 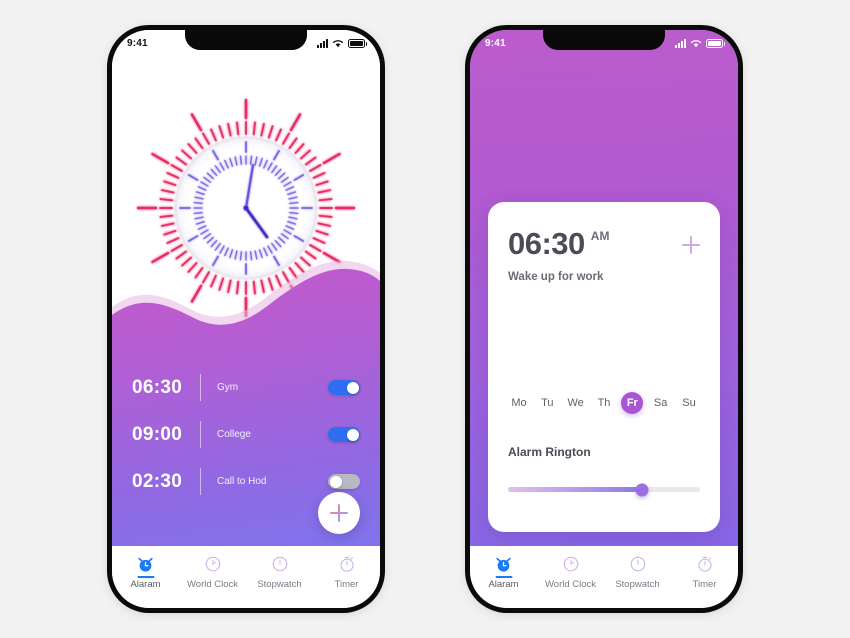 I want to click on day-option-sa: Sa, so click(x=661, y=403).